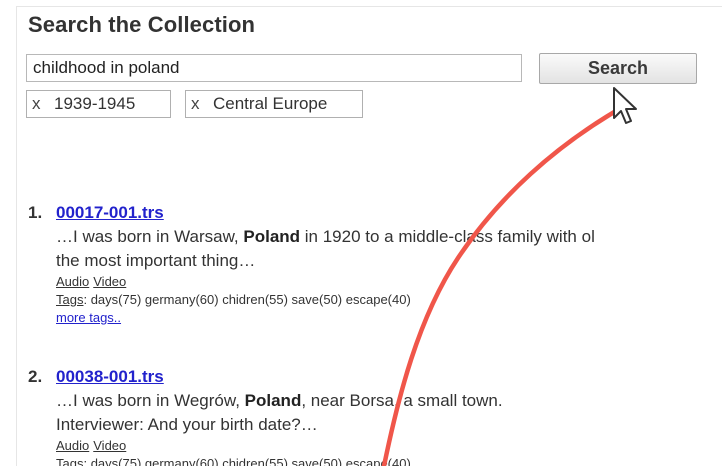 This screenshot has height=466, width=722. I want to click on filter-label: 1939-1945, so click(95, 103).